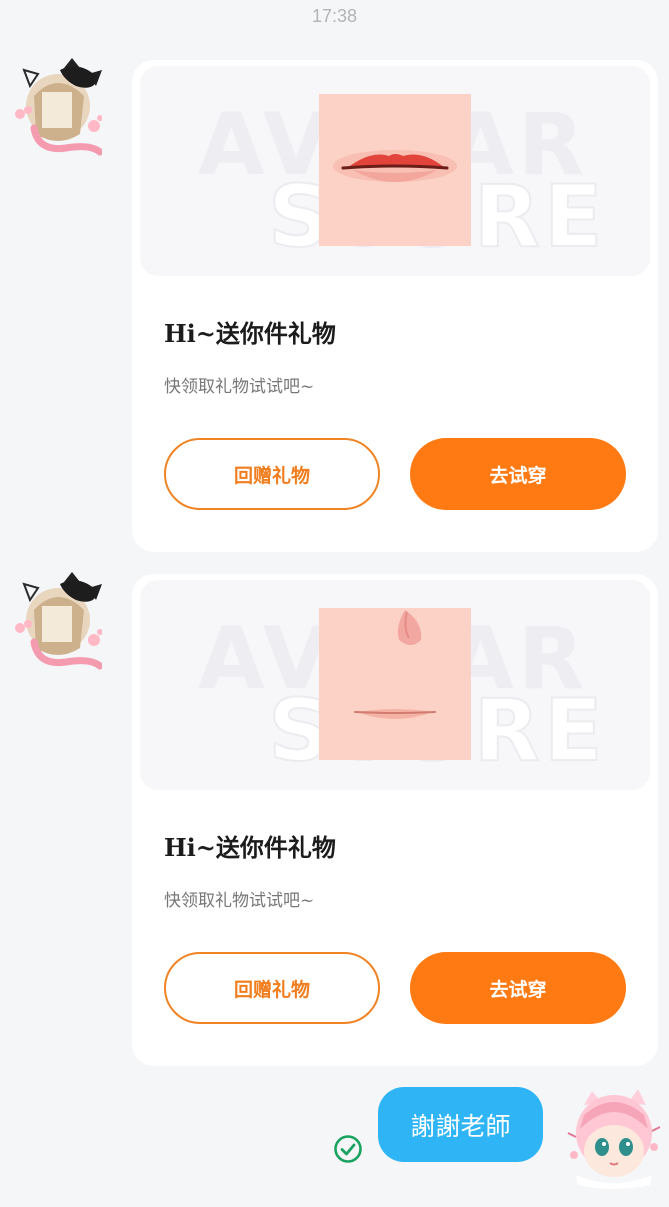  Describe the element at coordinates (460, 1124) in the screenshot. I see `reply-message-bubble: 謝謝老師` at that location.